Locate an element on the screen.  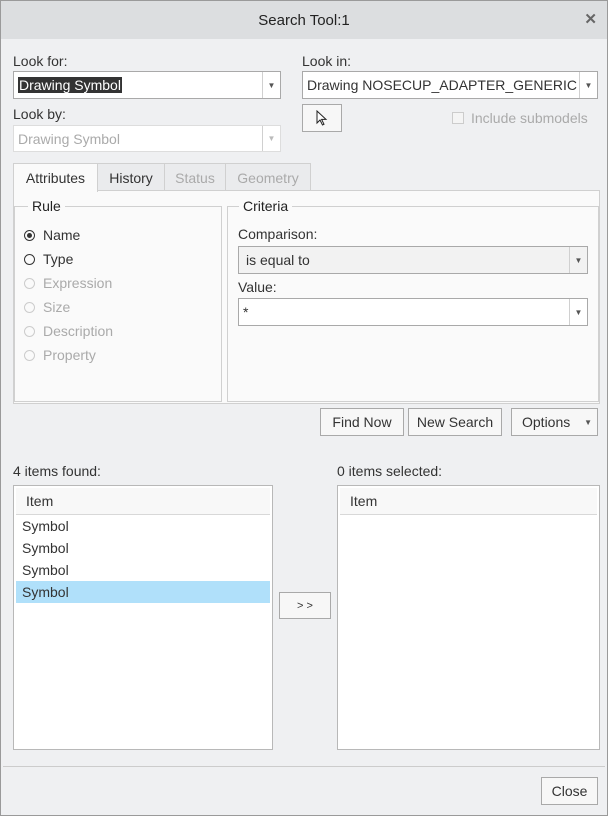
look-for-combo: Drawing Symbol ▼ is located at coordinates (147, 85).